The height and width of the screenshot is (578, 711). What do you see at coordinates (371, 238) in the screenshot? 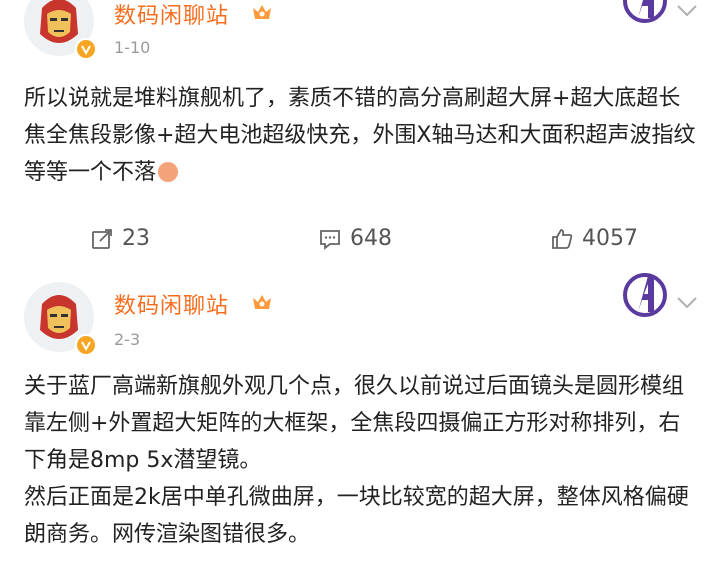
I see `comment-count: 648` at bounding box center [371, 238].